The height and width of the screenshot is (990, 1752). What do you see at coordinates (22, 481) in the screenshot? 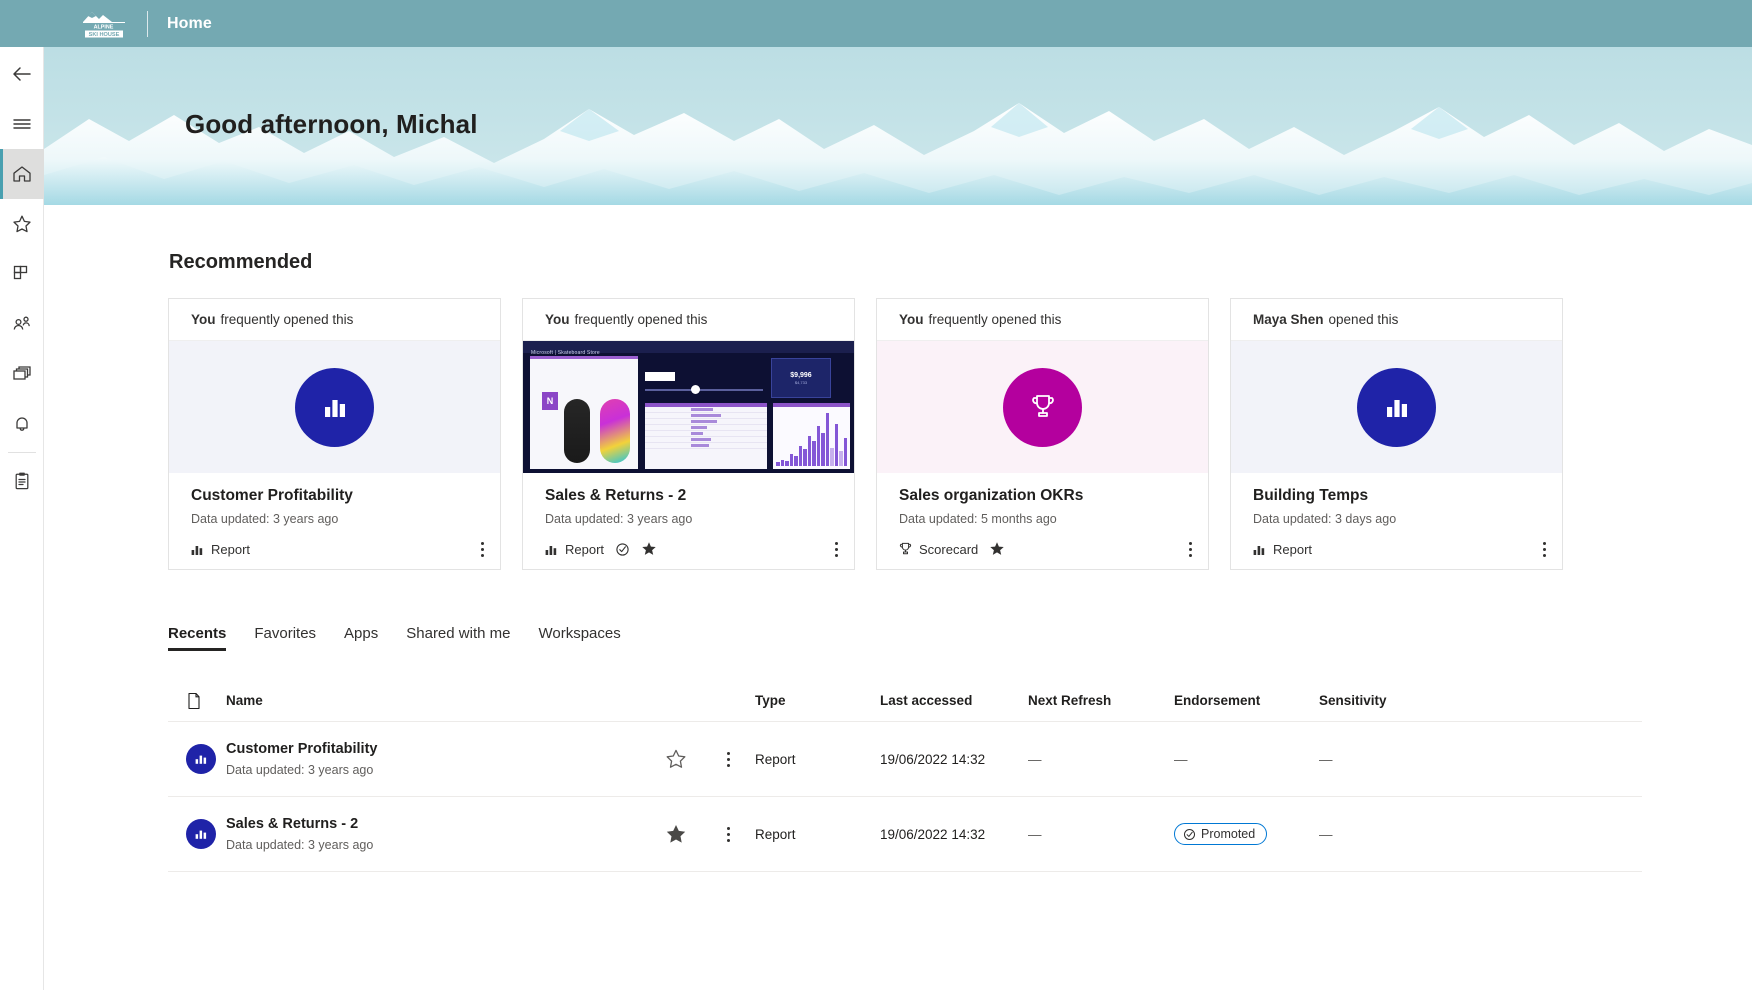
I see `sidebar-item-metrics` at bounding box center [22, 481].